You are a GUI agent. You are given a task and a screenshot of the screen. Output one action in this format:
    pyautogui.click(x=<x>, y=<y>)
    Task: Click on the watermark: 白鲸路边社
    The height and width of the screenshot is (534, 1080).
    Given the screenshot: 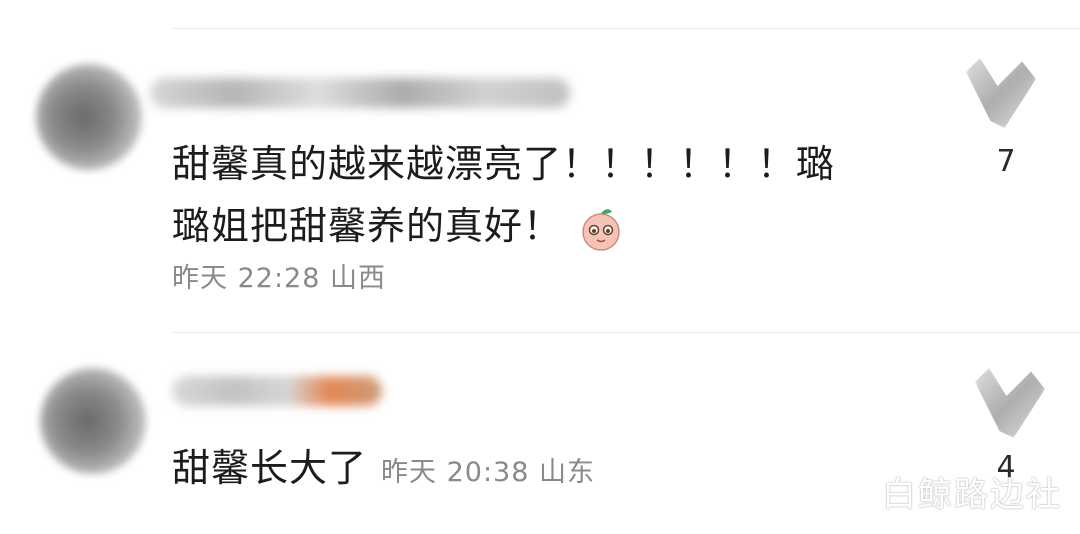 What is the action you would take?
    pyautogui.click(x=972, y=495)
    